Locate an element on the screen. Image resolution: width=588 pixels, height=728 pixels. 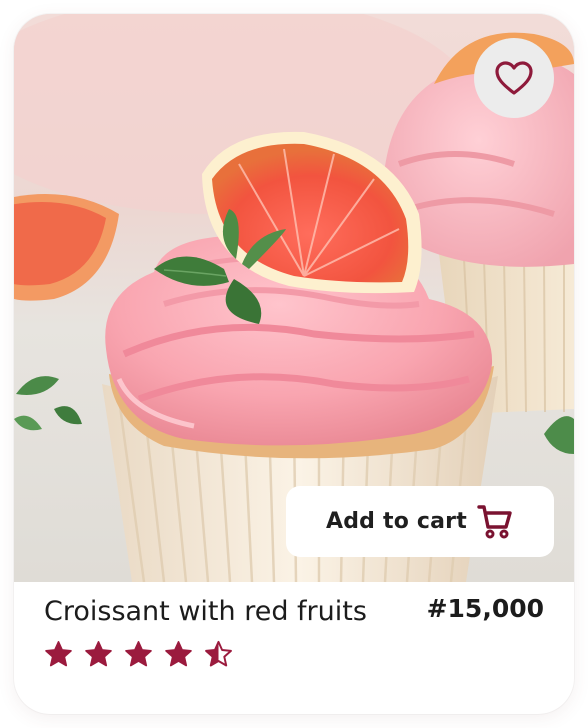
cart-icon is located at coordinates (494, 522).